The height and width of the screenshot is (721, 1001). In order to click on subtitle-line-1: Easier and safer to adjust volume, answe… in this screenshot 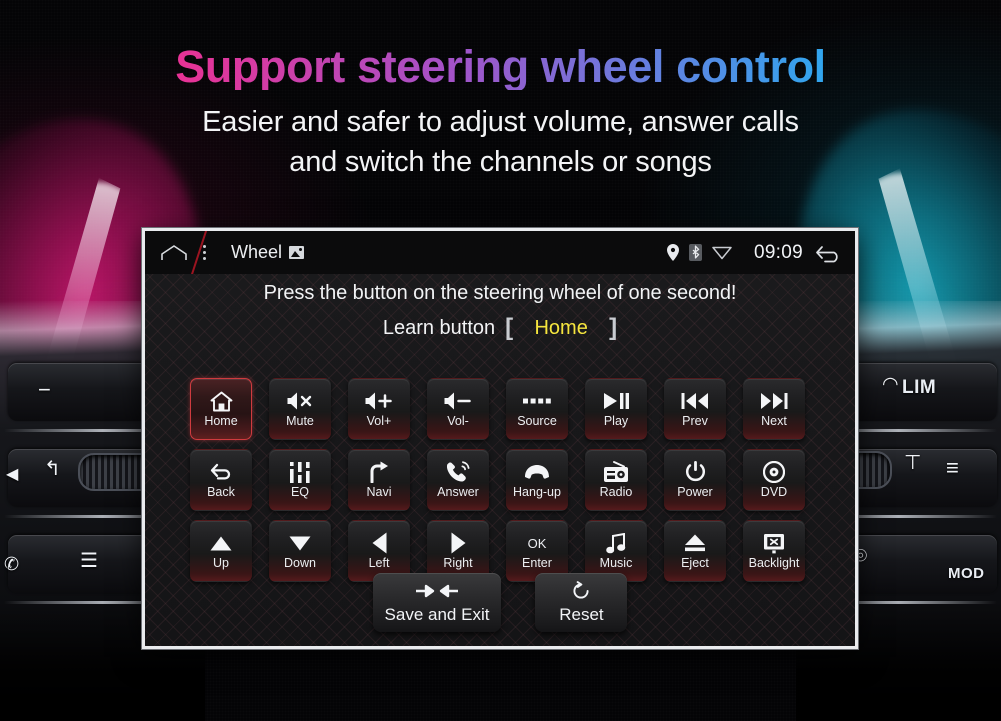, I will do `click(500, 122)`.